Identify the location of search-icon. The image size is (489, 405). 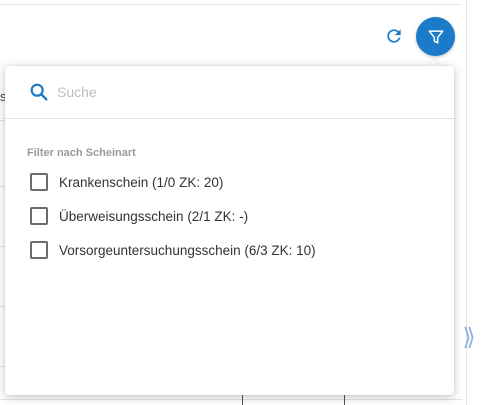
(39, 92).